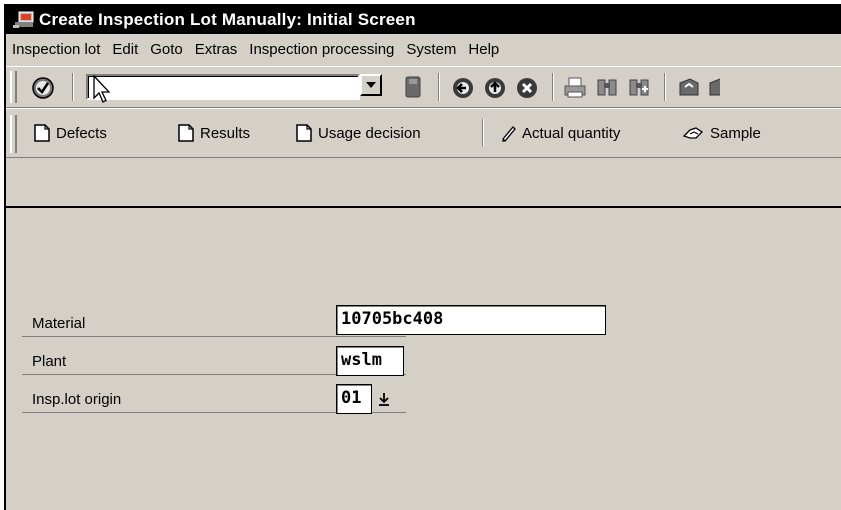 This screenshot has width=841, height=510. What do you see at coordinates (321, 49) in the screenshot?
I see `menu-inspection-processing: Inspection processing` at bounding box center [321, 49].